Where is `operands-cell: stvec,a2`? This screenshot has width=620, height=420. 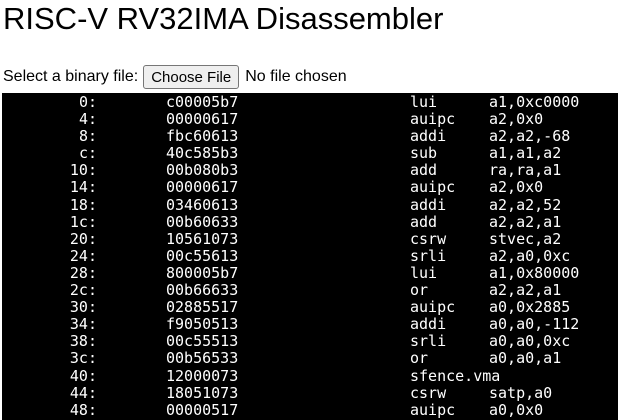
operands-cell: stvec,a2 is located at coordinates (525, 238).